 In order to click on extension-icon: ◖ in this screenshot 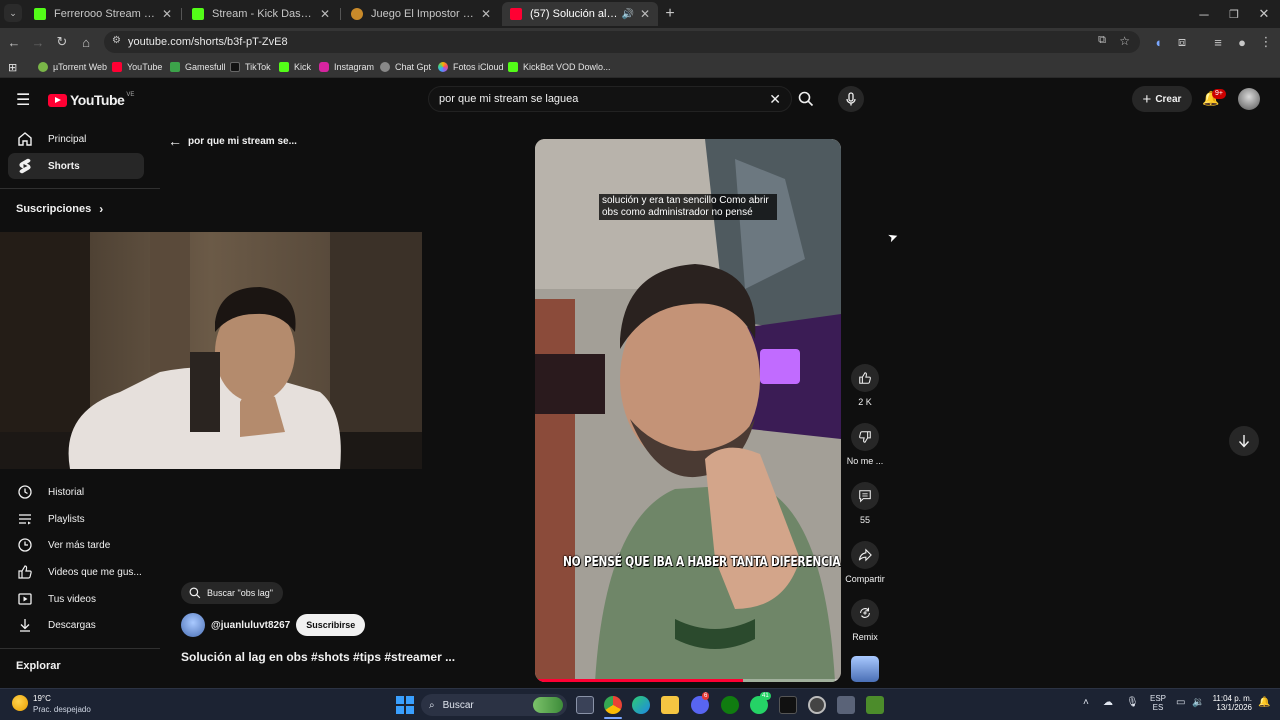, I will do `click(1158, 42)`.